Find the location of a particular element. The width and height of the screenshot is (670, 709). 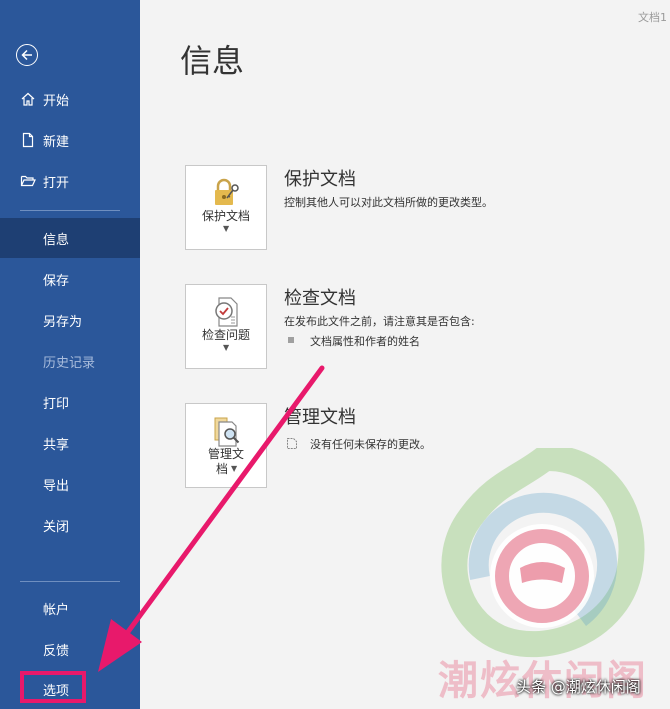

sidebar-item-label: 打印 is located at coordinates (56, 404).